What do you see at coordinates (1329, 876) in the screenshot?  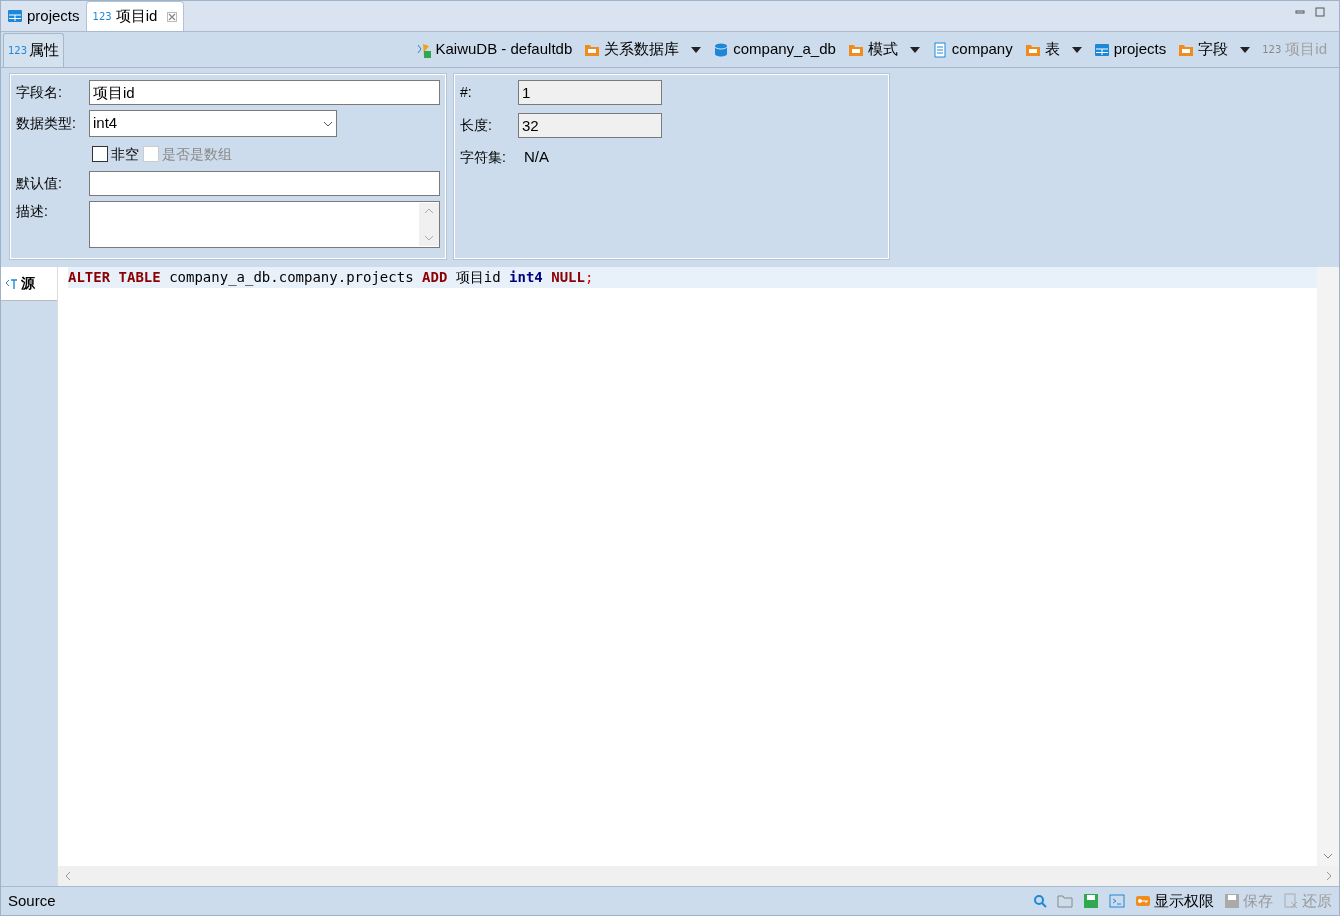 I see `scroll-right-icon` at bounding box center [1329, 876].